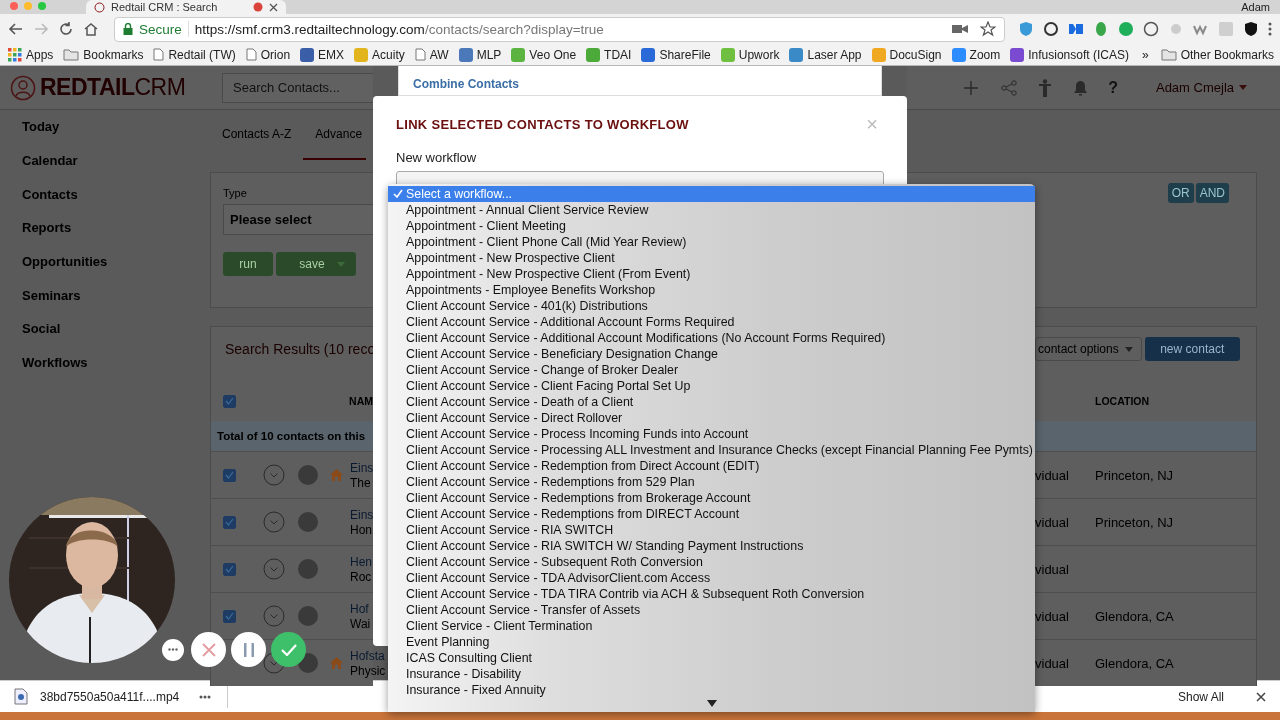  What do you see at coordinates (113, 87) in the screenshot?
I see `logo-text: REDTAILCRM` at bounding box center [113, 87].